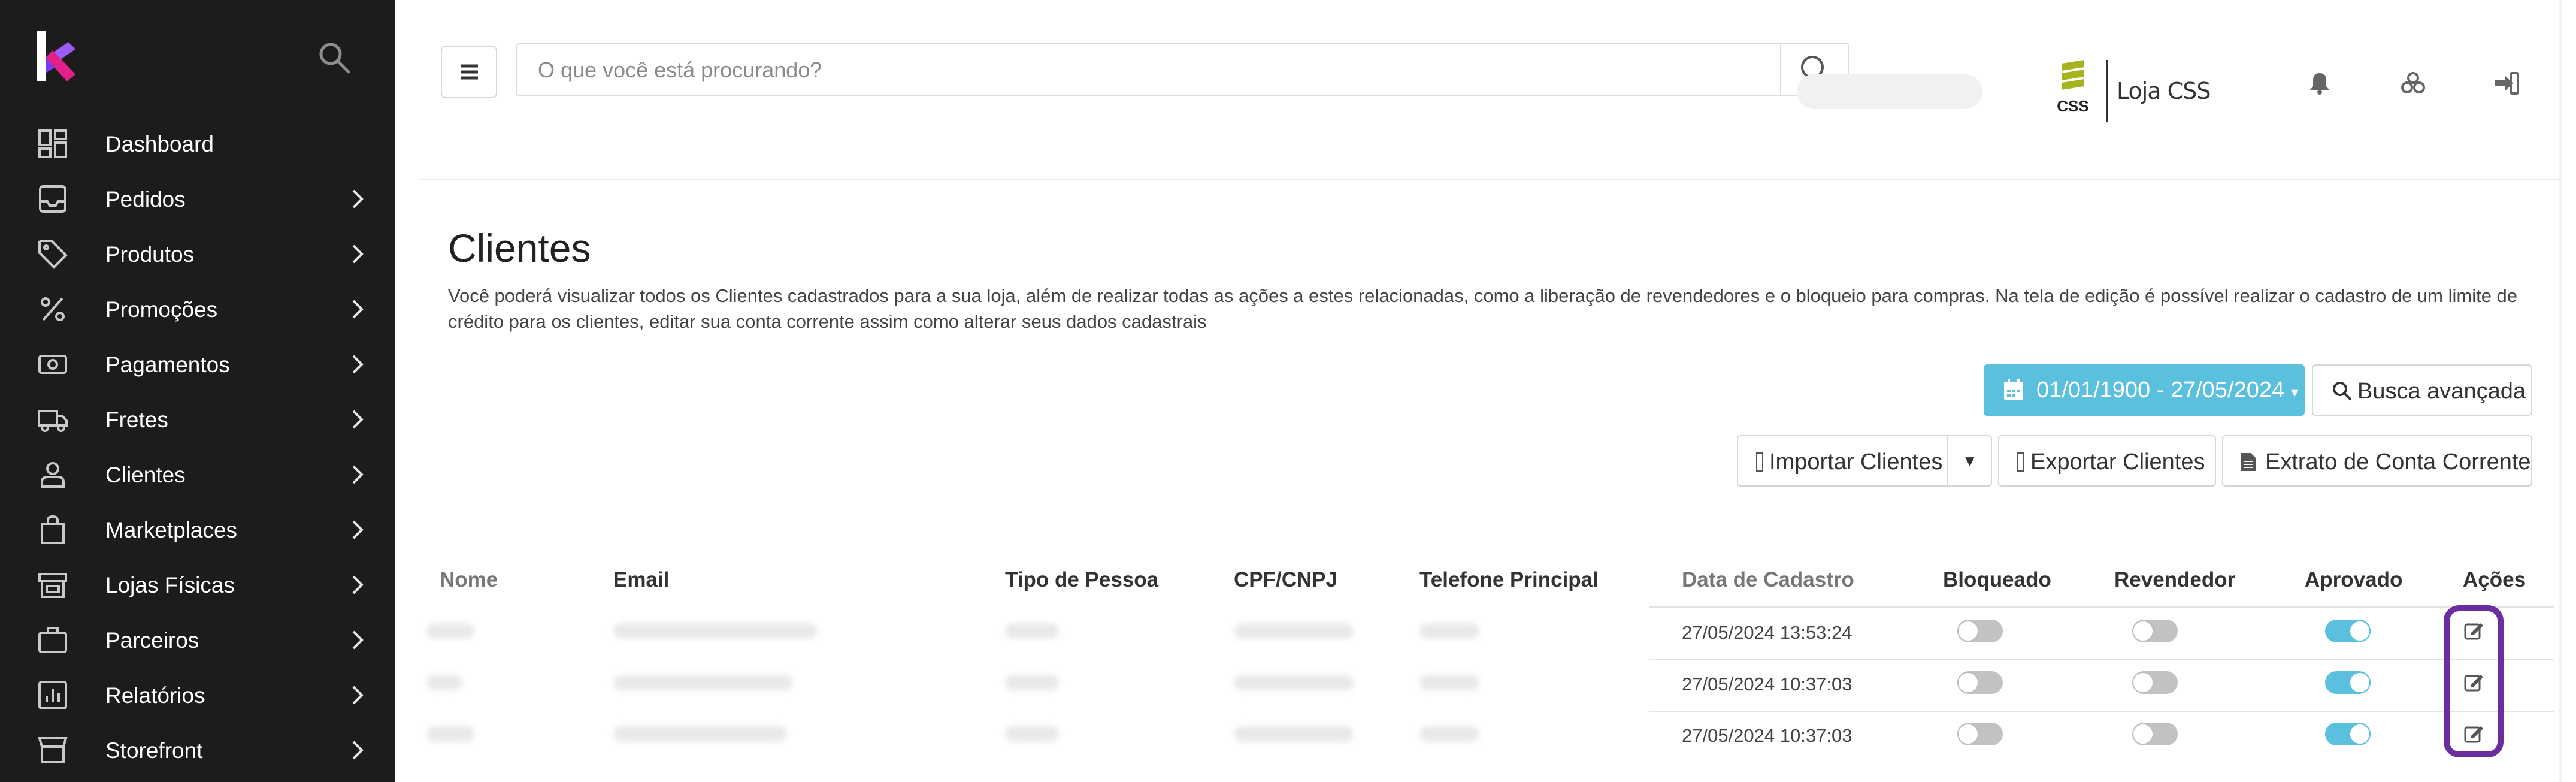 This screenshot has height=782, width=2576. What do you see at coordinates (2494, 579) in the screenshot?
I see `column-header: Ações` at bounding box center [2494, 579].